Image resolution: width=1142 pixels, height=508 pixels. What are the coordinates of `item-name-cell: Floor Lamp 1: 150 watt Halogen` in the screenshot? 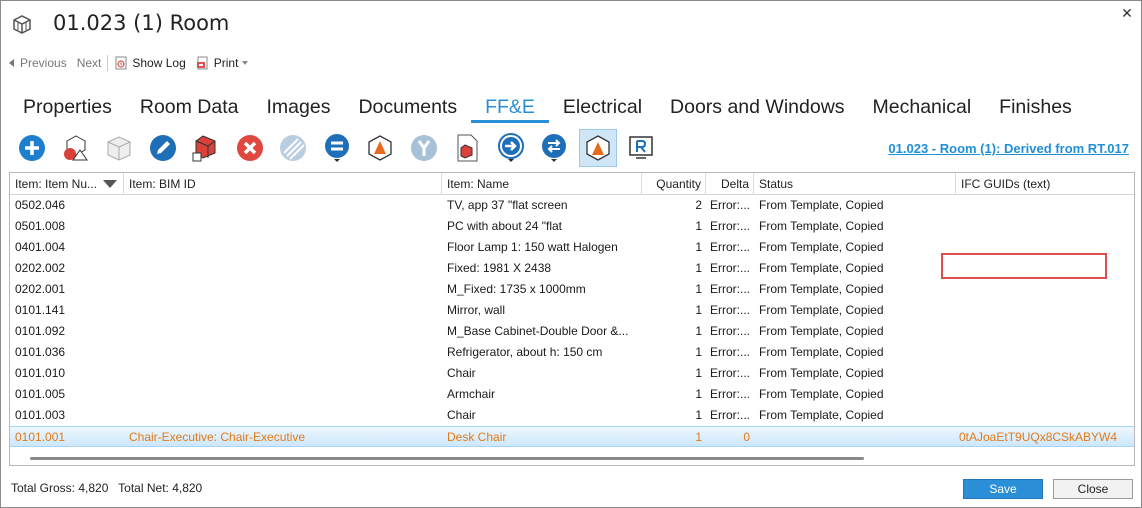 It's located at (532, 247).